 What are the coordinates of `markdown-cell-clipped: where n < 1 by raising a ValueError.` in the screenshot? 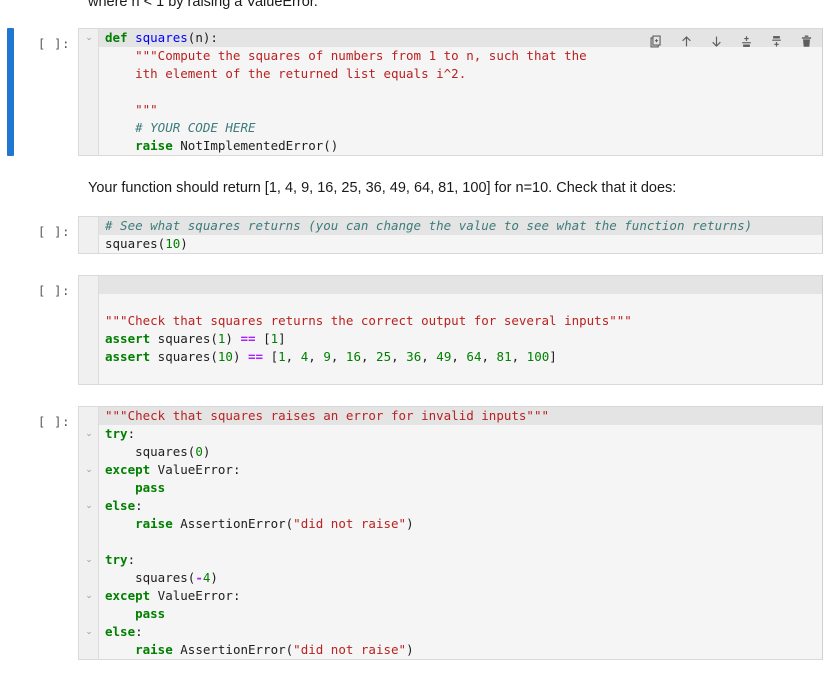 It's located at (411, 6).